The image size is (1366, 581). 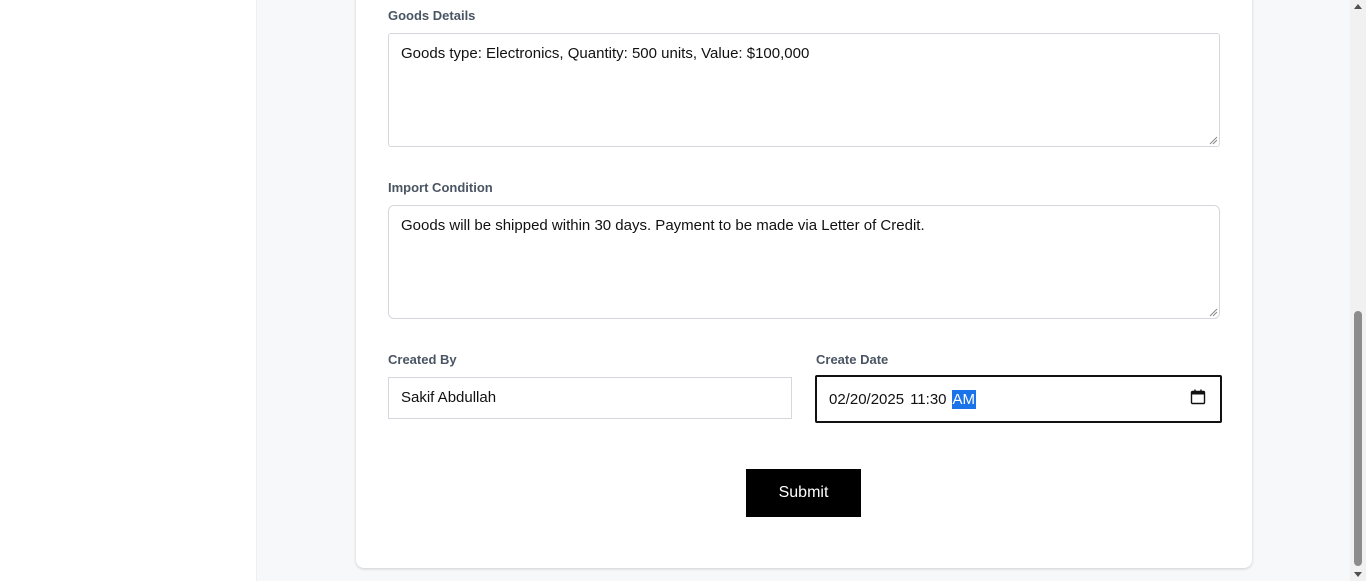 I want to click on calendar-icon, so click(x=1198, y=397).